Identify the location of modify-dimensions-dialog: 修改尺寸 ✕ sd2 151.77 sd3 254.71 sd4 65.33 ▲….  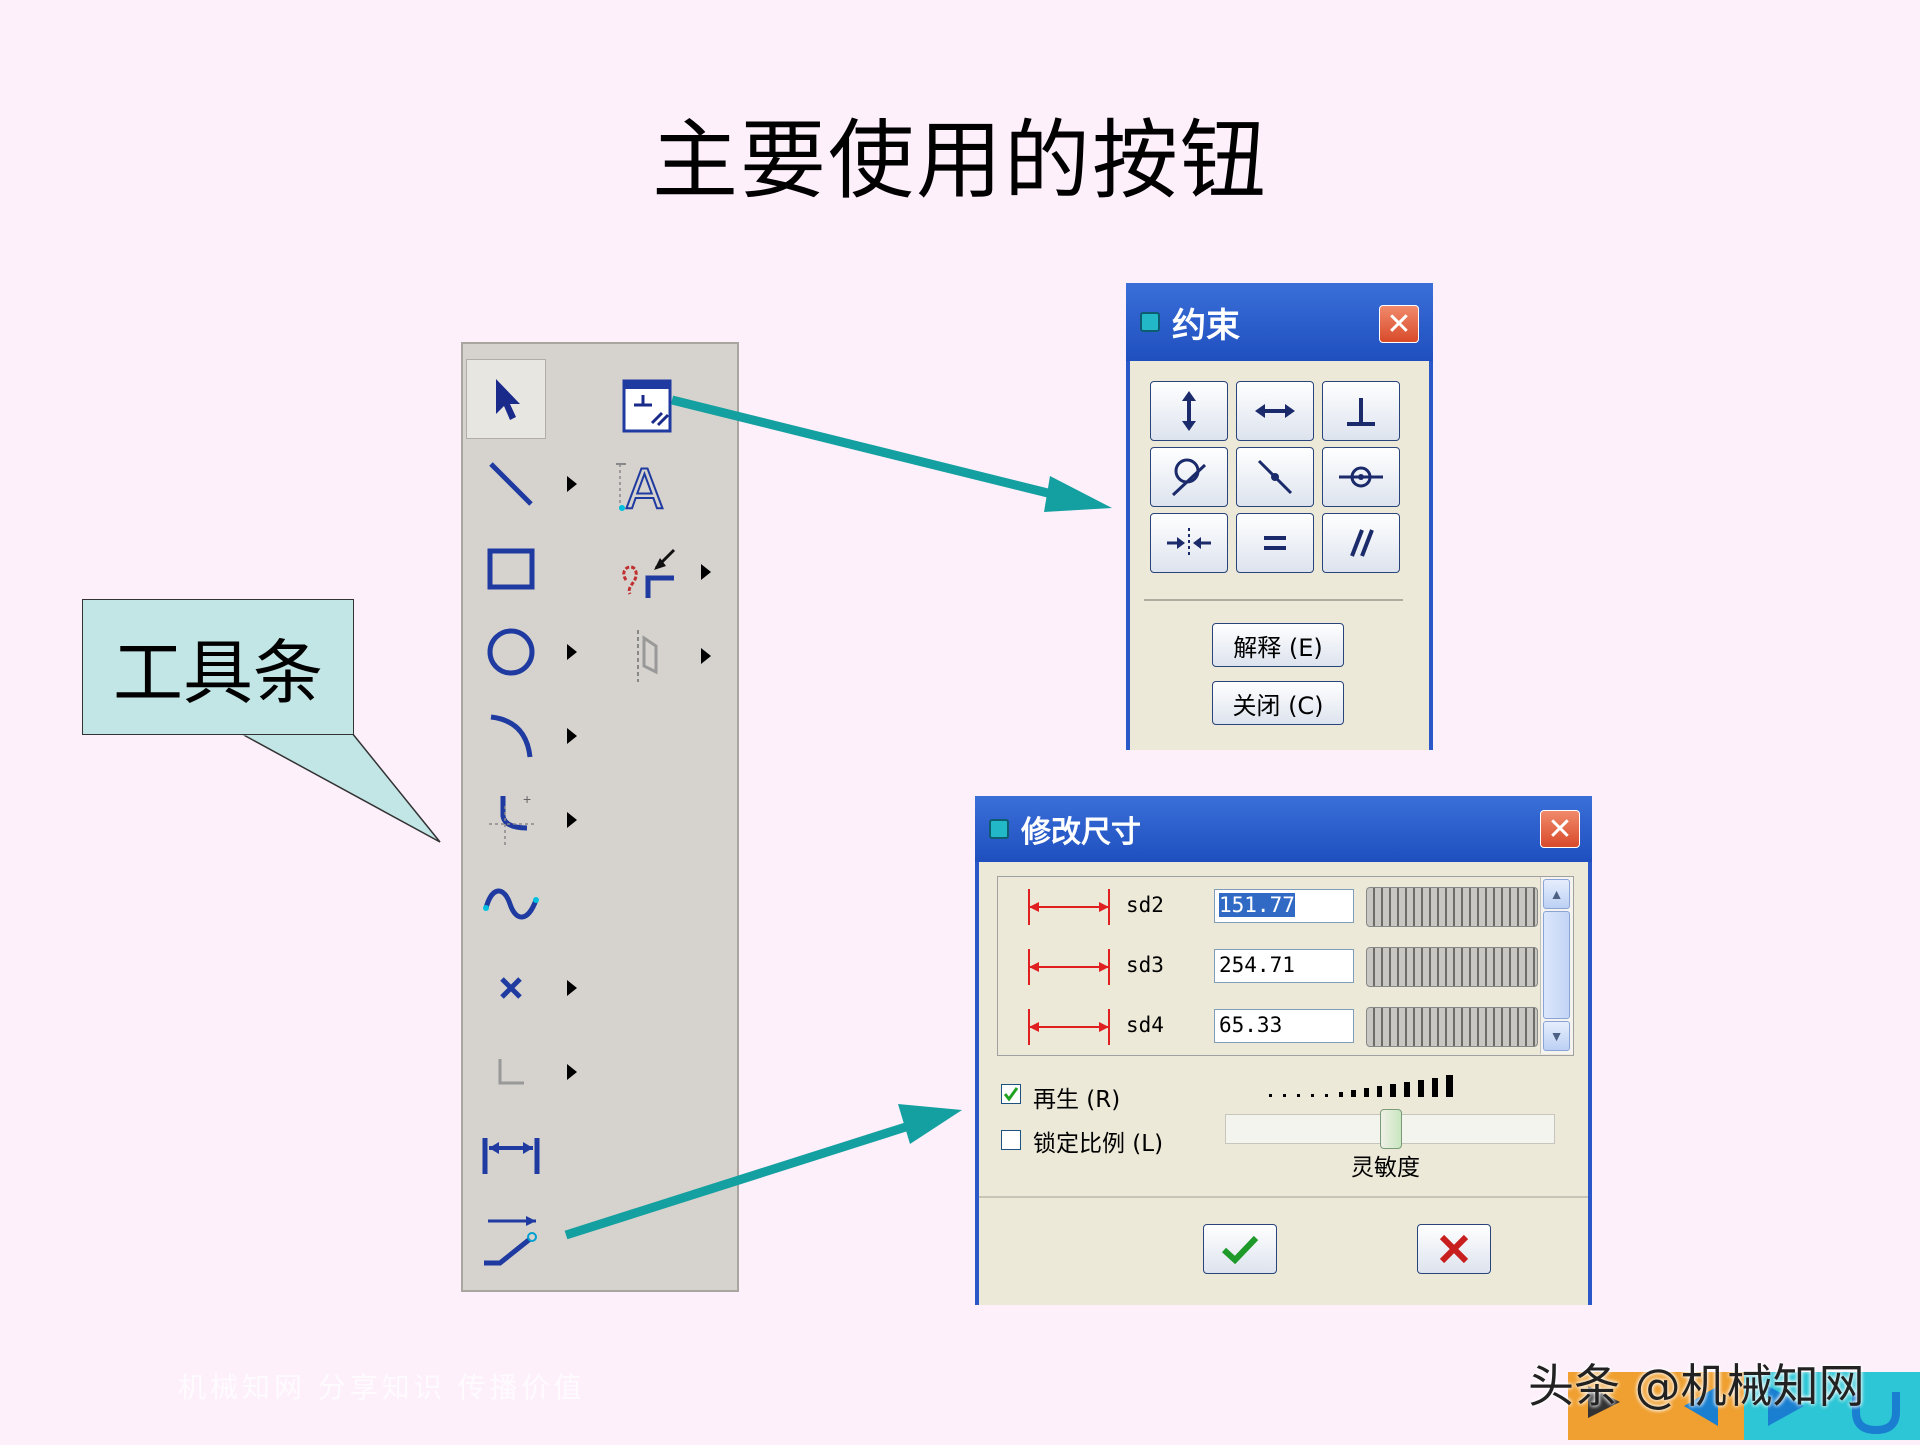
(1283, 1050).